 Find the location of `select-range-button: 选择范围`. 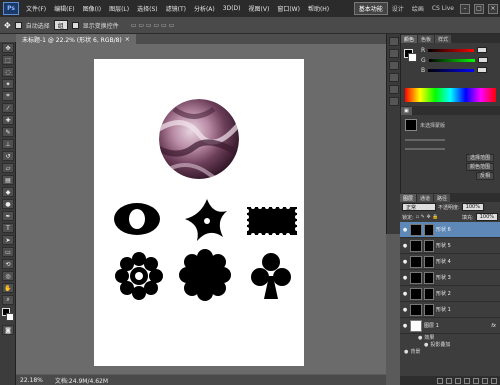

select-range-button: 选择范围 is located at coordinates (479, 157).